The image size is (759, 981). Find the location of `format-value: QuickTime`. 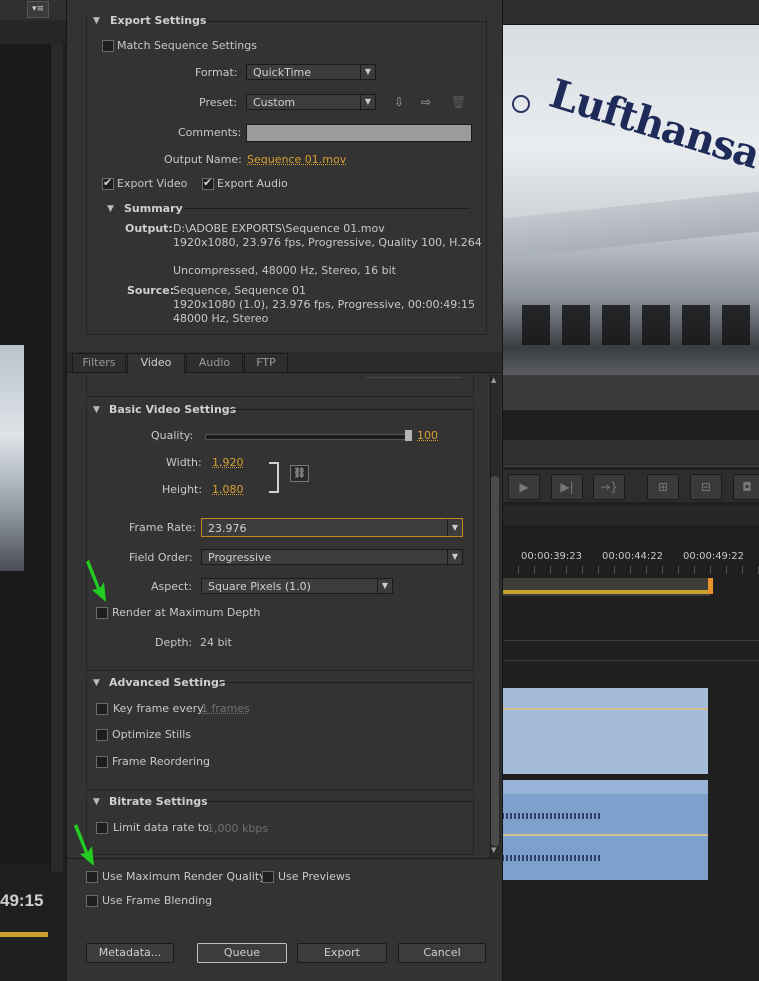

format-value: QuickTime is located at coordinates (282, 72).